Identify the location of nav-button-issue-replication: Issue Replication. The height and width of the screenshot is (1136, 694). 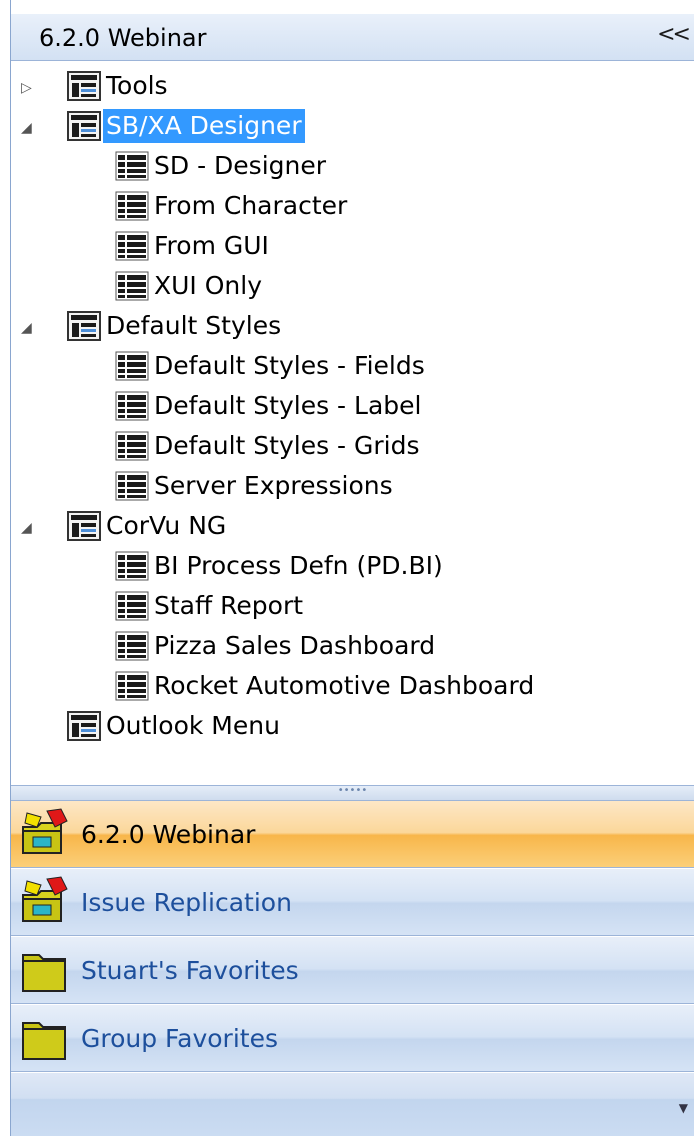
(352, 902).